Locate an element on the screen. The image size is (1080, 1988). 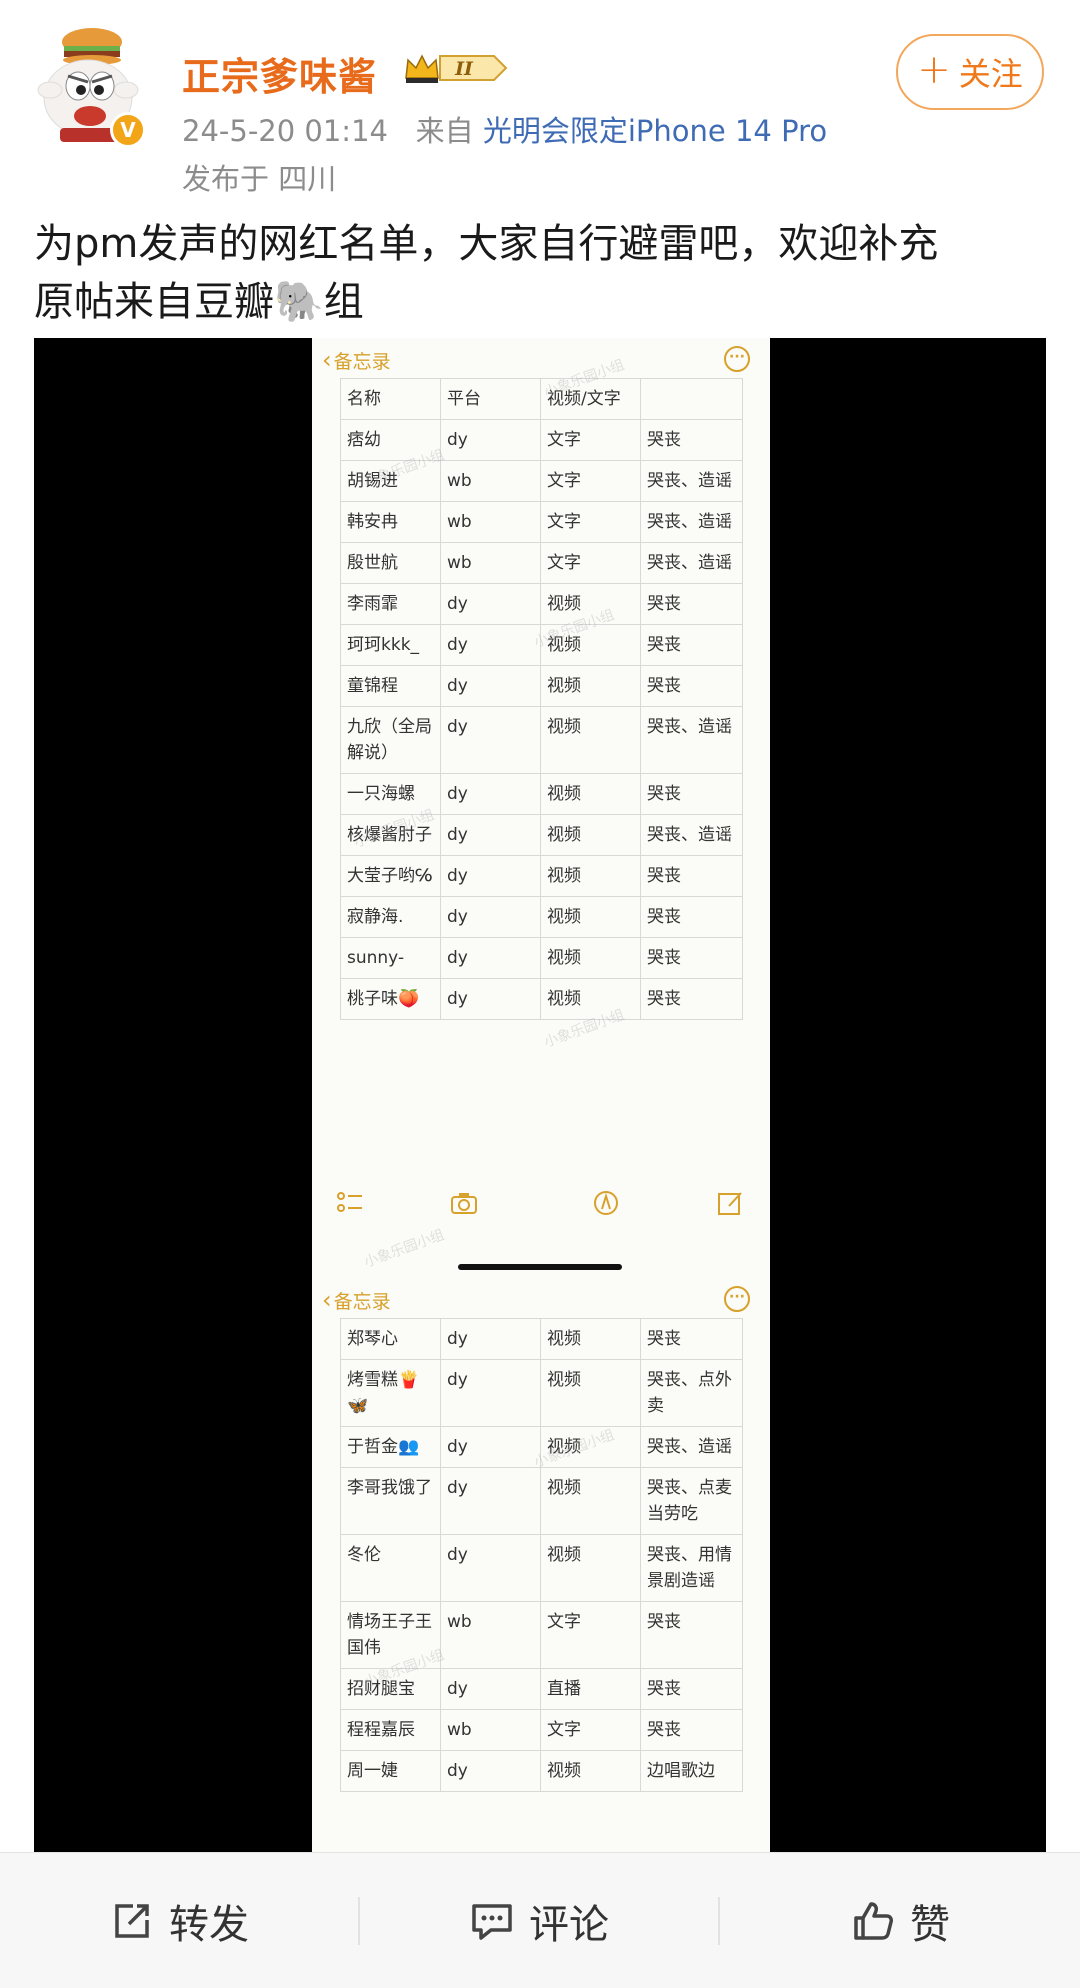
table-row: 核爆酱肘子 dy 视频 哭丧、造谣 is located at coordinates (541, 835).